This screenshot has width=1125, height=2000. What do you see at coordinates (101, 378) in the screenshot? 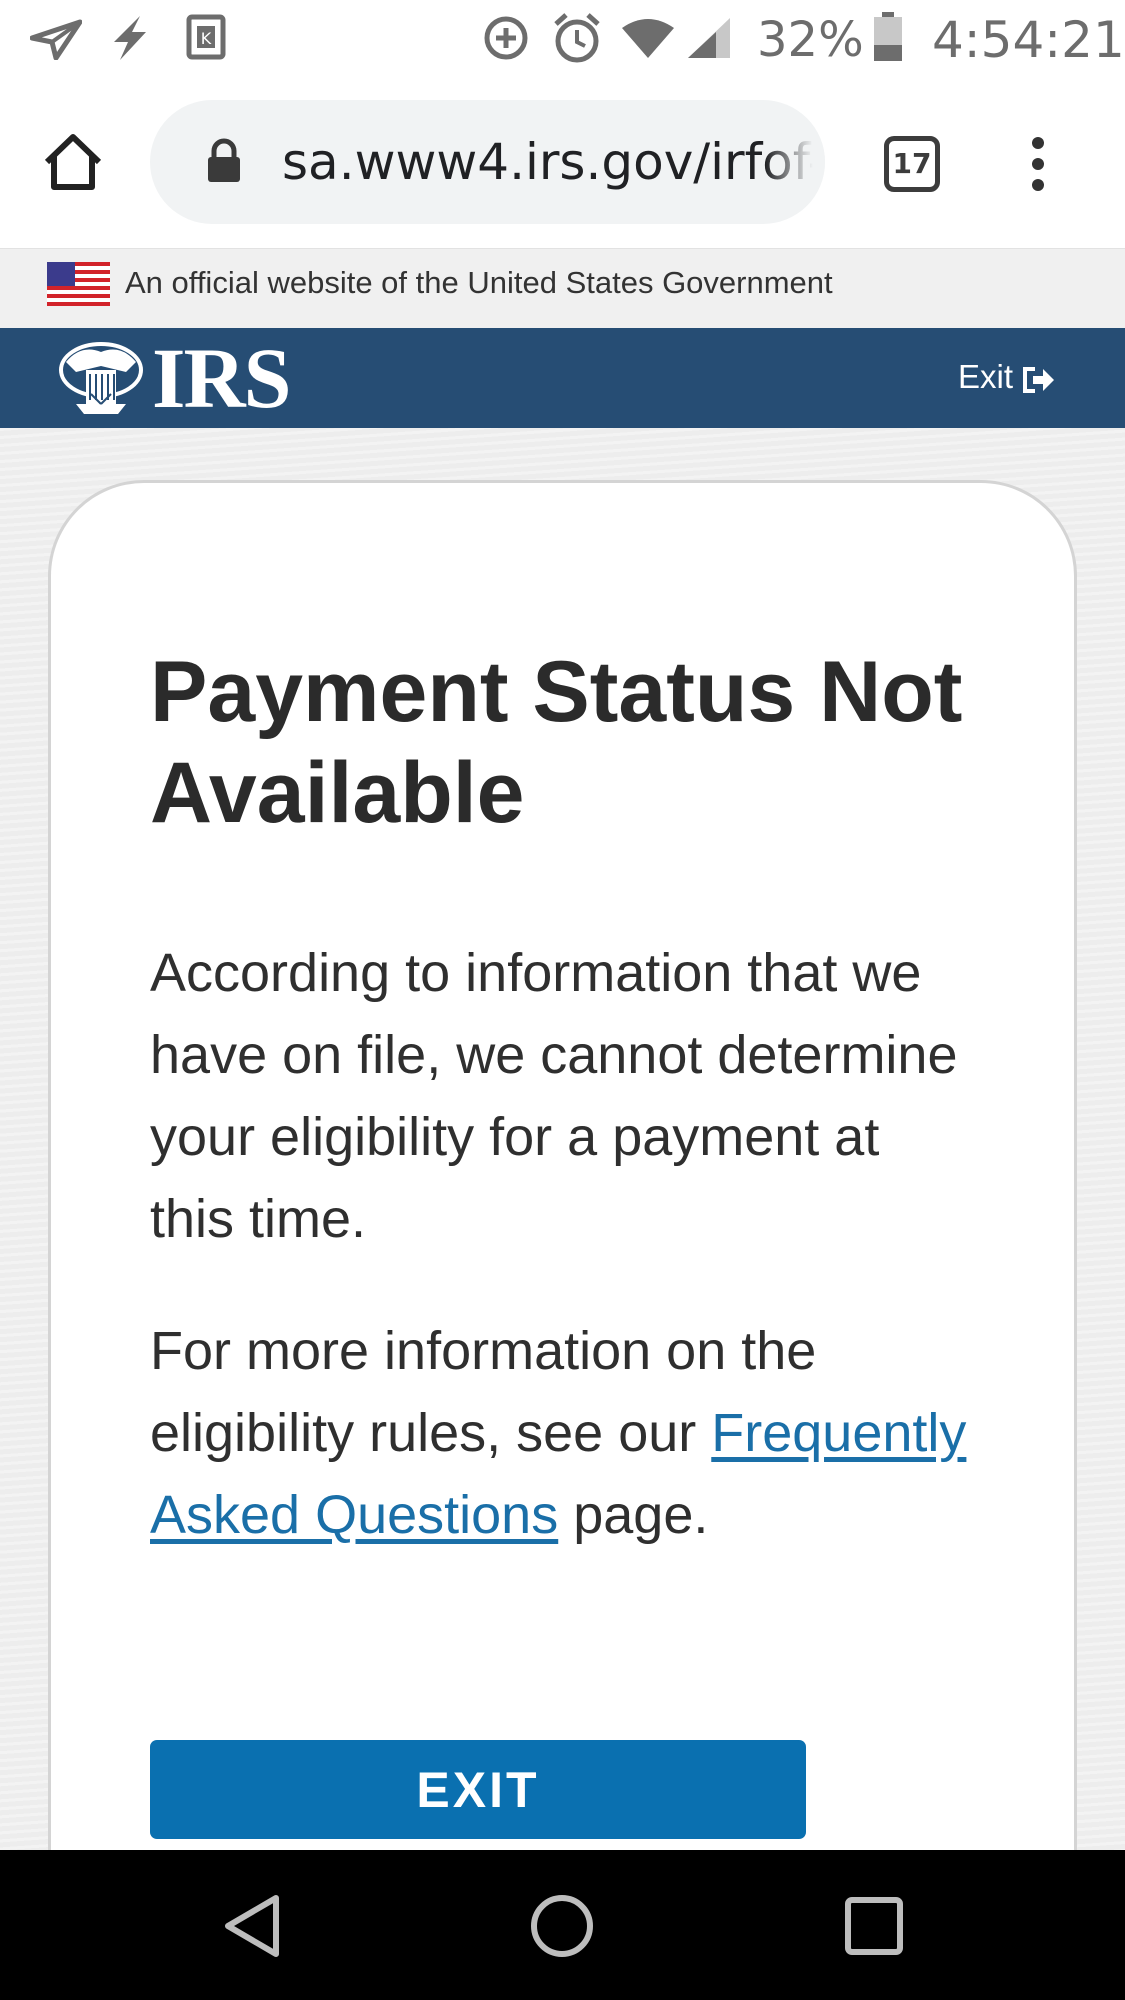
I see `irs-eagle-icon` at bounding box center [101, 378].